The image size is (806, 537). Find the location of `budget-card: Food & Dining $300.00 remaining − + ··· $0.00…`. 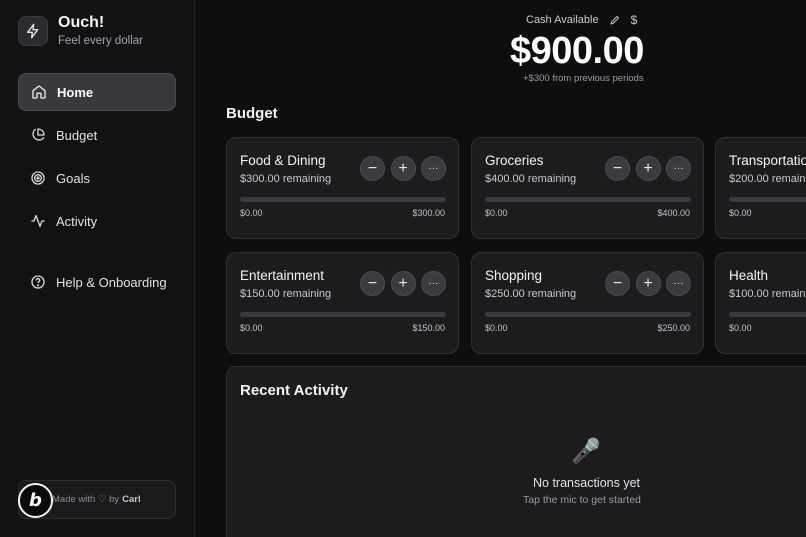

budget-card: Food & Dining $300.00 remaining − + ··· $0.00… is located at coordinates (342, 188).